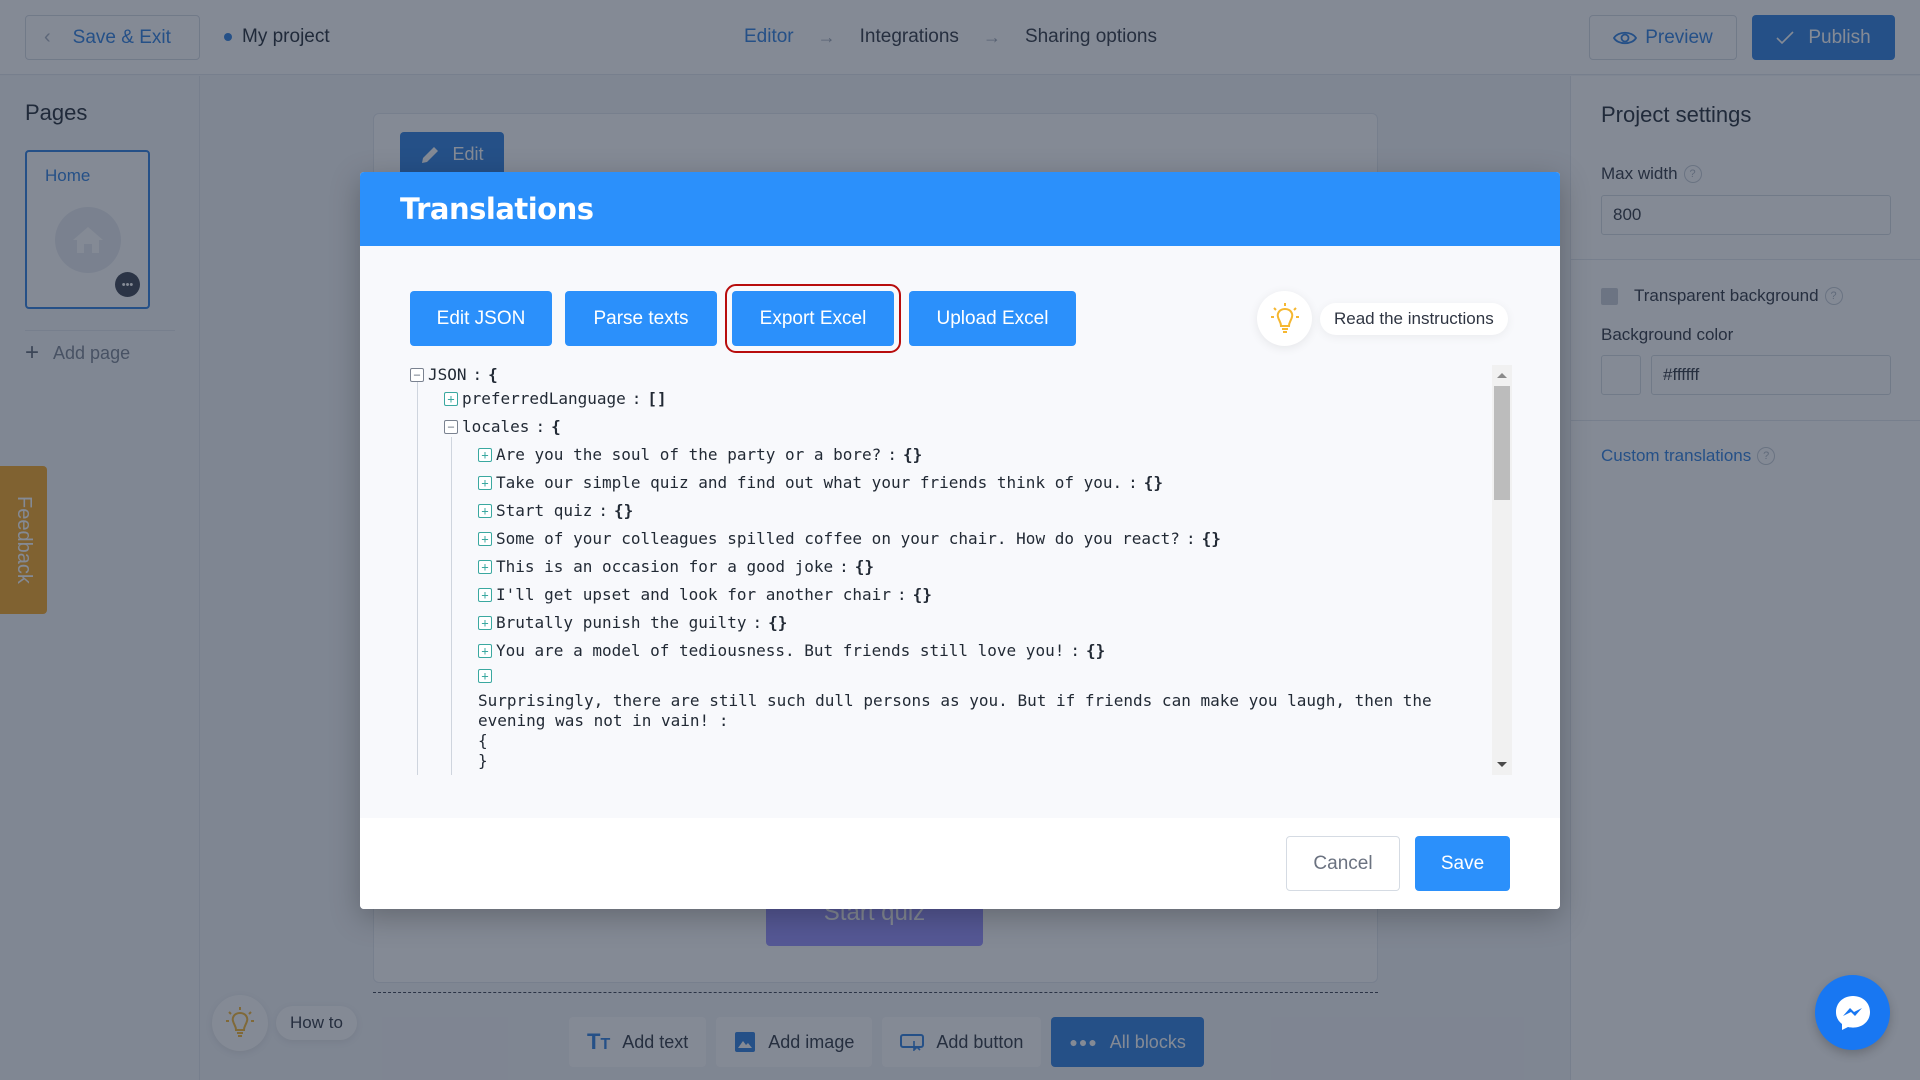 The height and width of the screenshot is (1080, 1920). I want to click on json-root-node: − JSON : {, so click(454, 374).